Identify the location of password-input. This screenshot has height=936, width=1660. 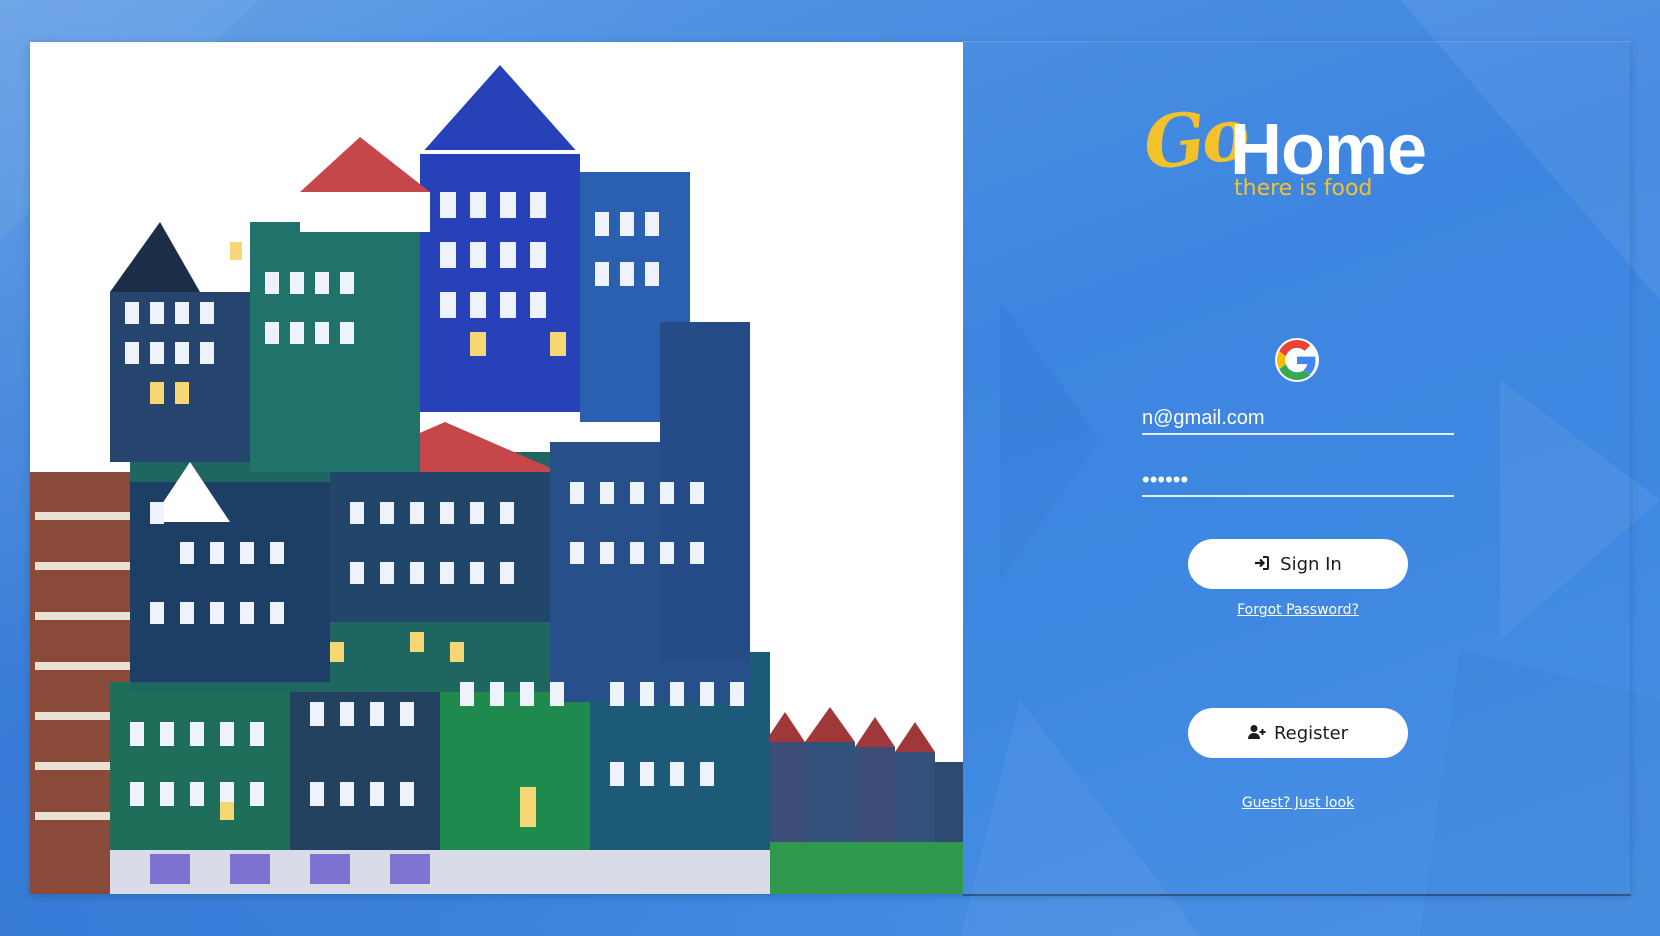
(1298, 480).